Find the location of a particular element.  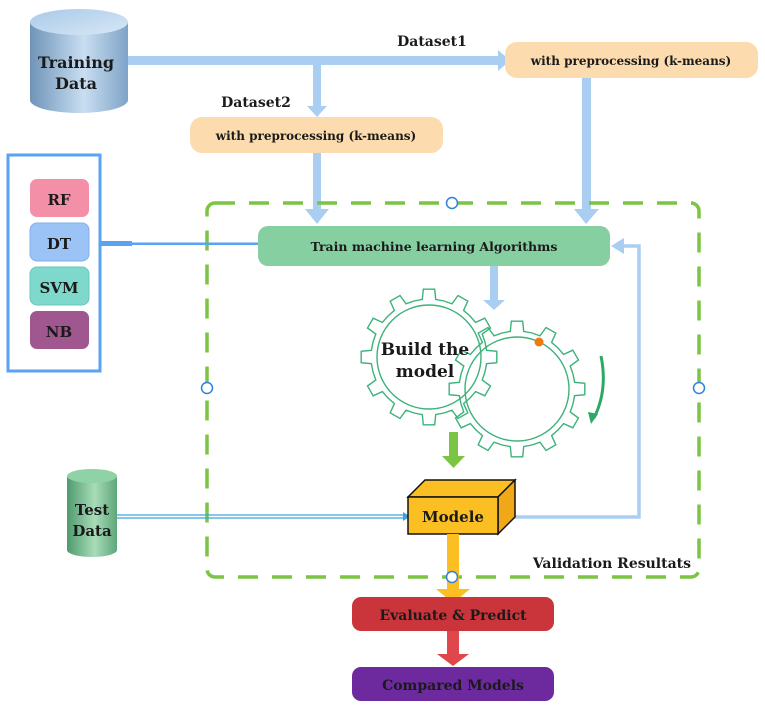

arrow-preprocess2-to-train is located at coordinates (317, 188).